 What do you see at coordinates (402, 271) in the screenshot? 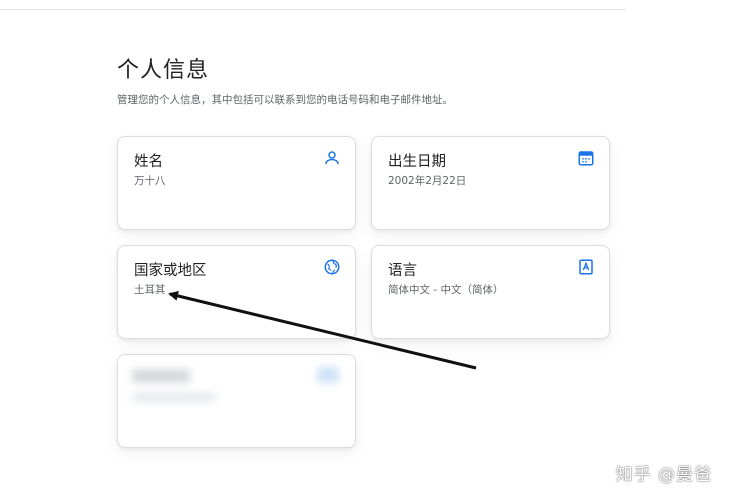
I see `language-card-label: 语言` at bounding box center [402, 271].